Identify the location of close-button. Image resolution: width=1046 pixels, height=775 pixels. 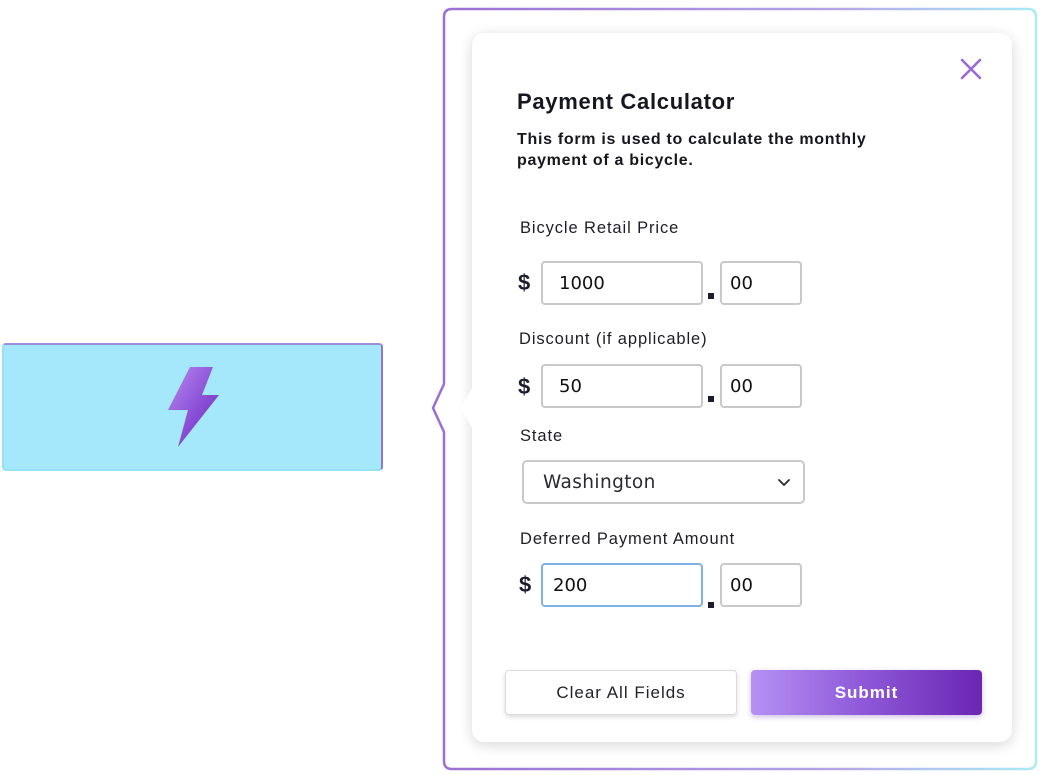
(971, 71).